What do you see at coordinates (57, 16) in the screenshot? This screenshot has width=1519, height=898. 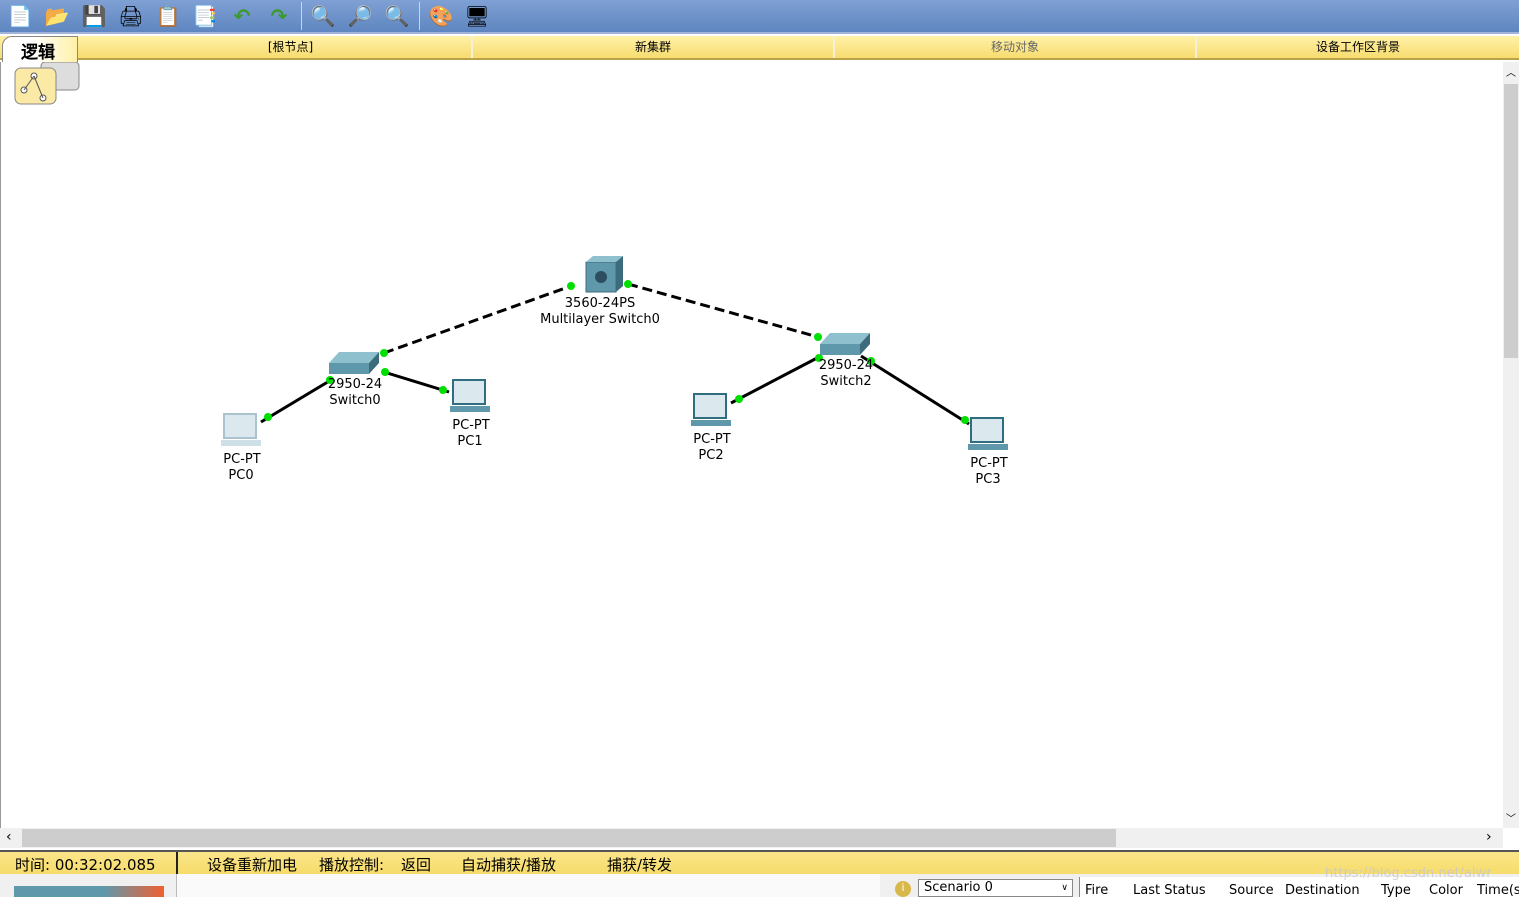 I see `open-folder-icon: 📂` at bounding box center [57, 16].